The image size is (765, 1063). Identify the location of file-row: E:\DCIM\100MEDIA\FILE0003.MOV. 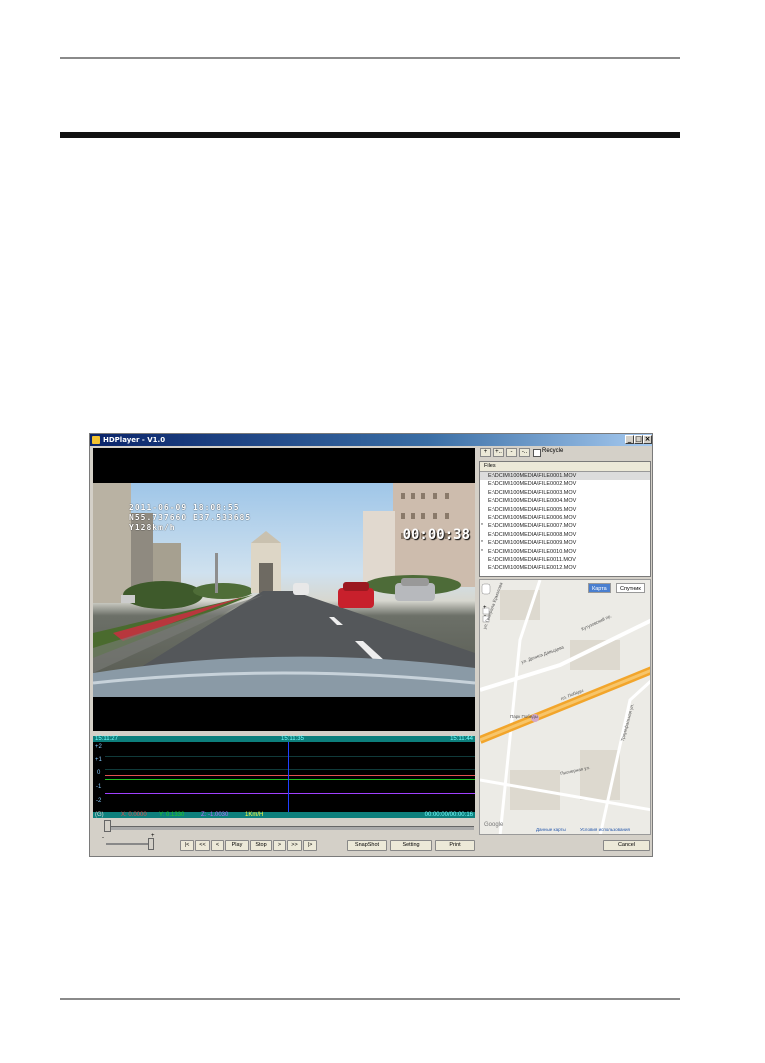
(565, 493).